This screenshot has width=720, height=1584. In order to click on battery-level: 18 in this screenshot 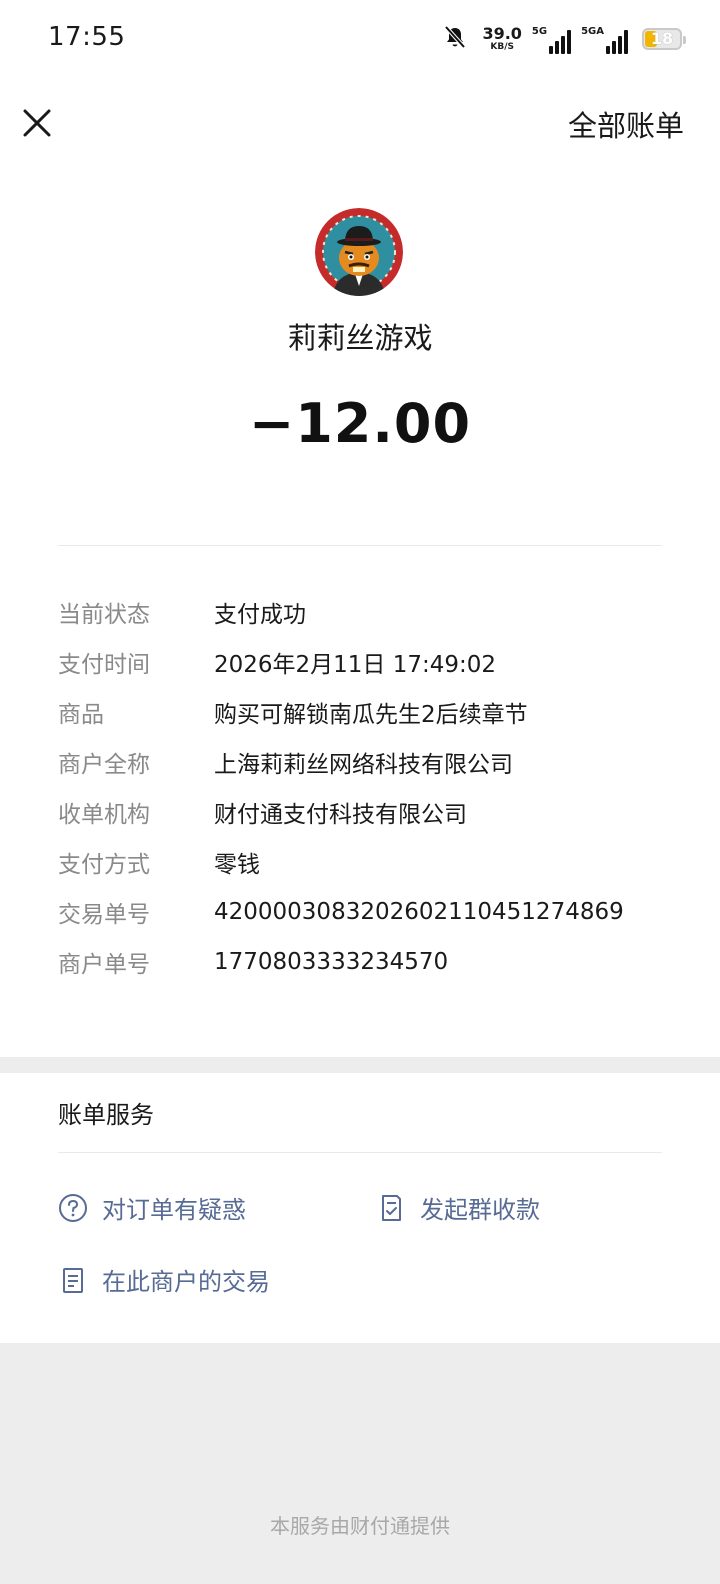, I will do `click(662, 38)`.